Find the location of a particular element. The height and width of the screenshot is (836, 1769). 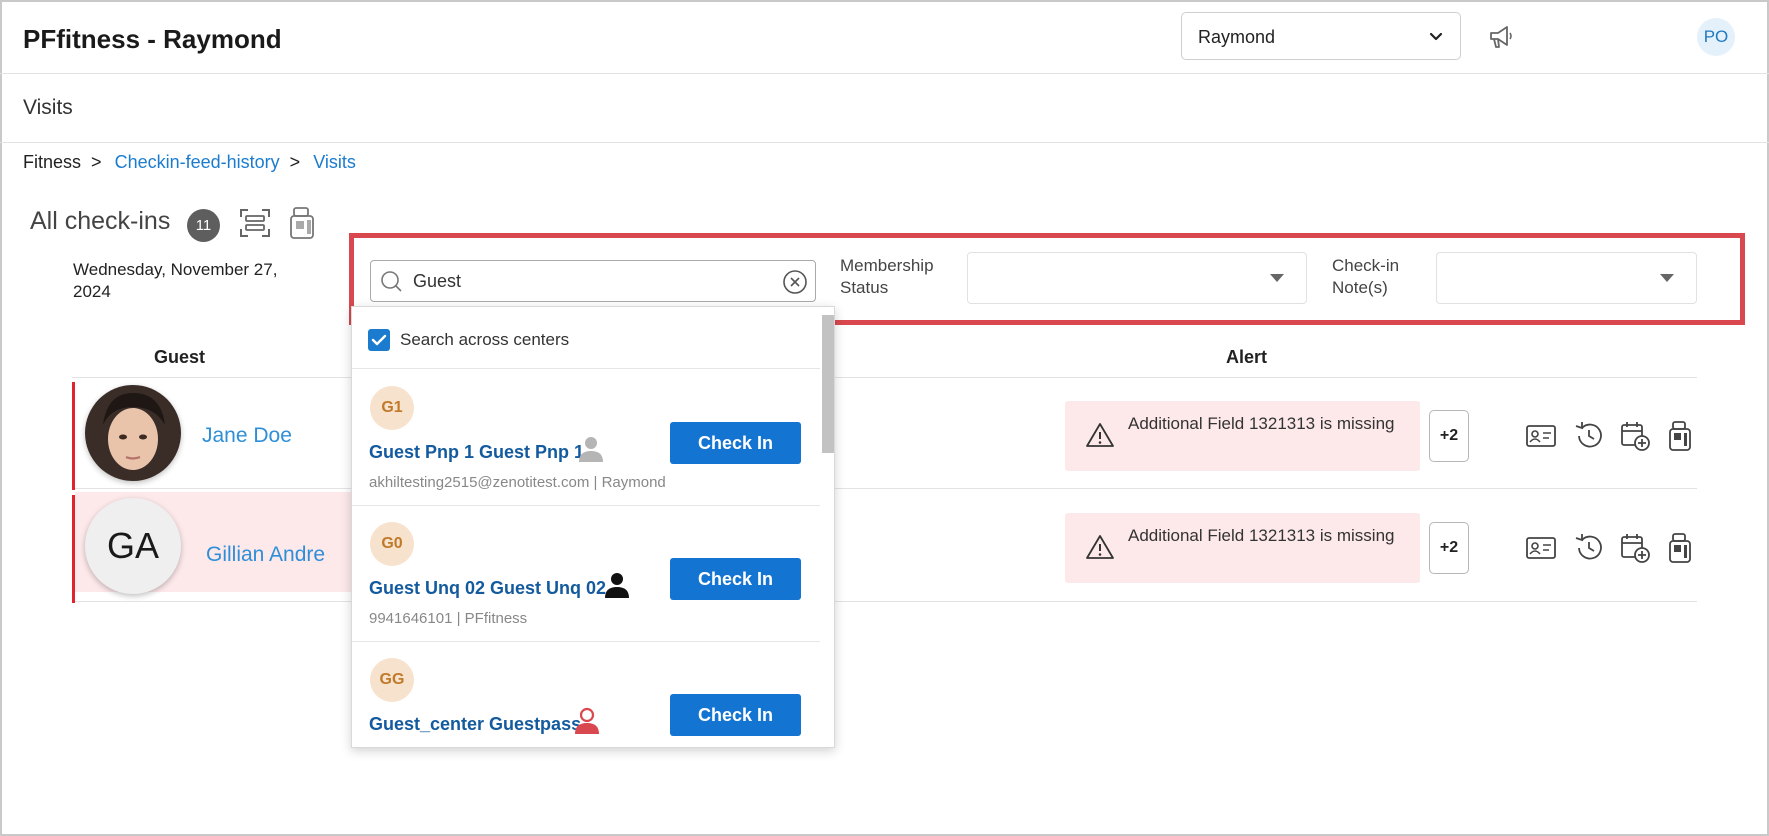

checkin-notes-select is located at coordinates (1566, 278).